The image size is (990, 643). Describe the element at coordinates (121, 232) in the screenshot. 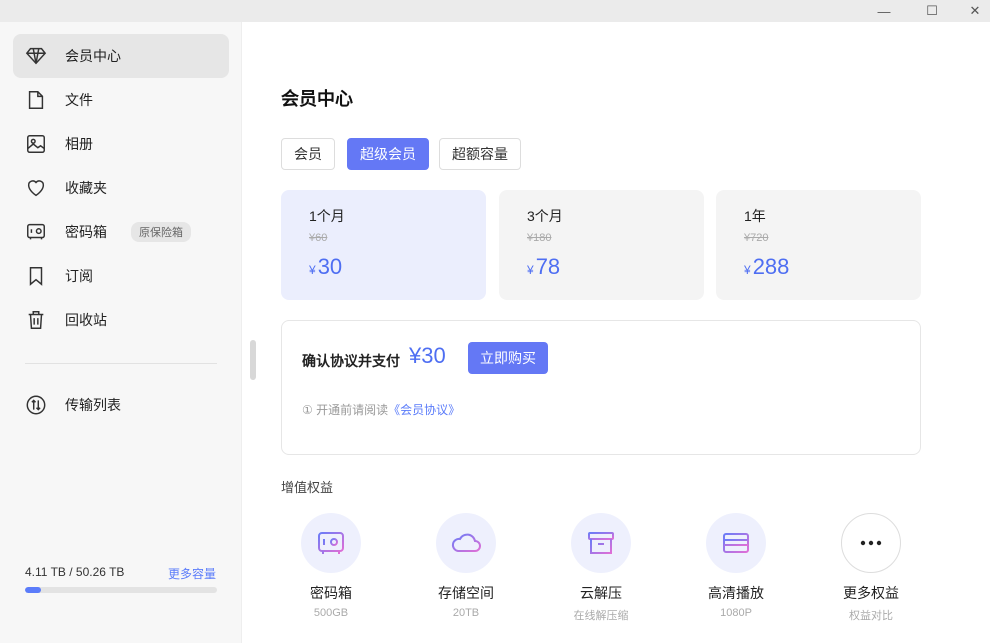

I see `sidebar-item-password-box: 密码箱 原保险箱` at that location.